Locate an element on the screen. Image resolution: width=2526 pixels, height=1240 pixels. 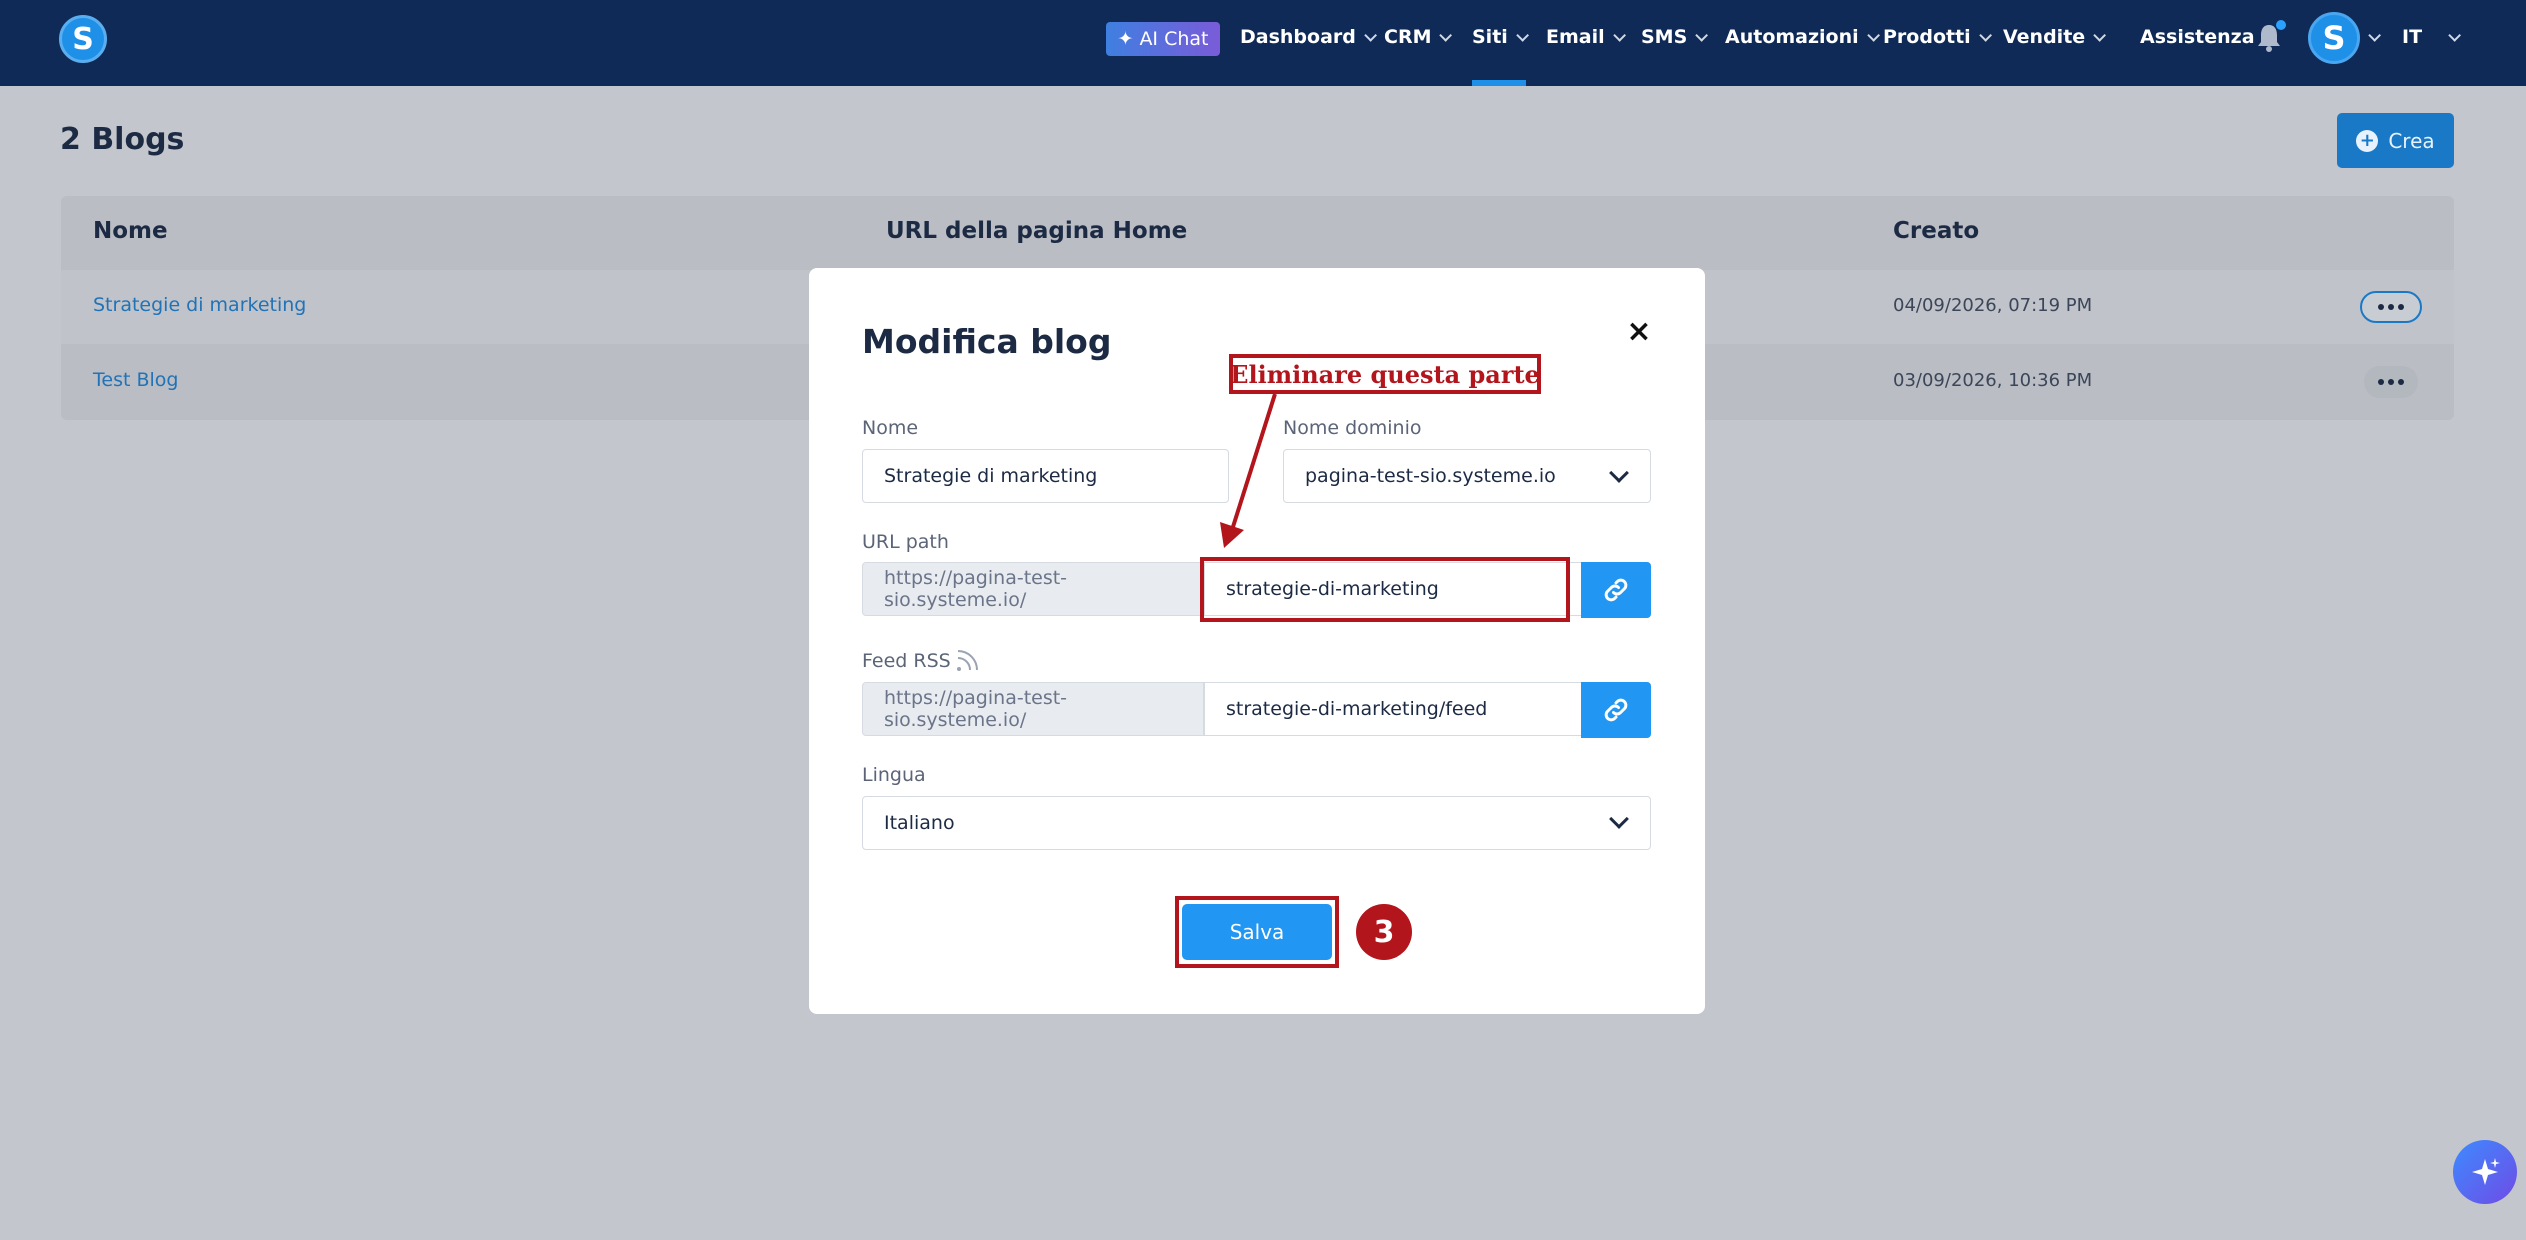
plus-circle-icon: + is located at coordinates (2367, 140).